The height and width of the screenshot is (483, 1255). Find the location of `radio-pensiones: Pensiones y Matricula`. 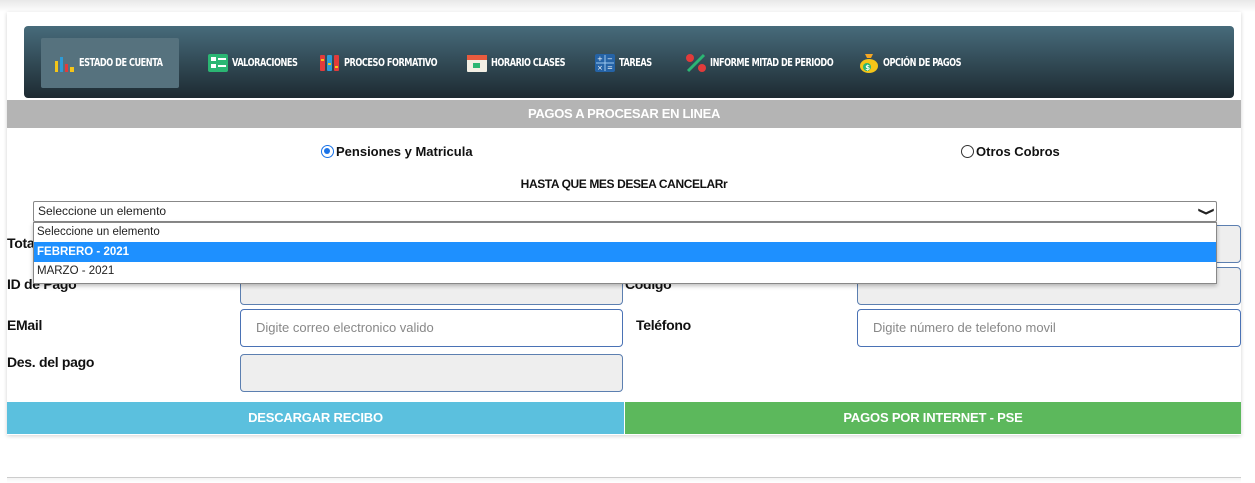

radio-pensiones: Pensiones y Matricula is located at coordinates (397, 151).